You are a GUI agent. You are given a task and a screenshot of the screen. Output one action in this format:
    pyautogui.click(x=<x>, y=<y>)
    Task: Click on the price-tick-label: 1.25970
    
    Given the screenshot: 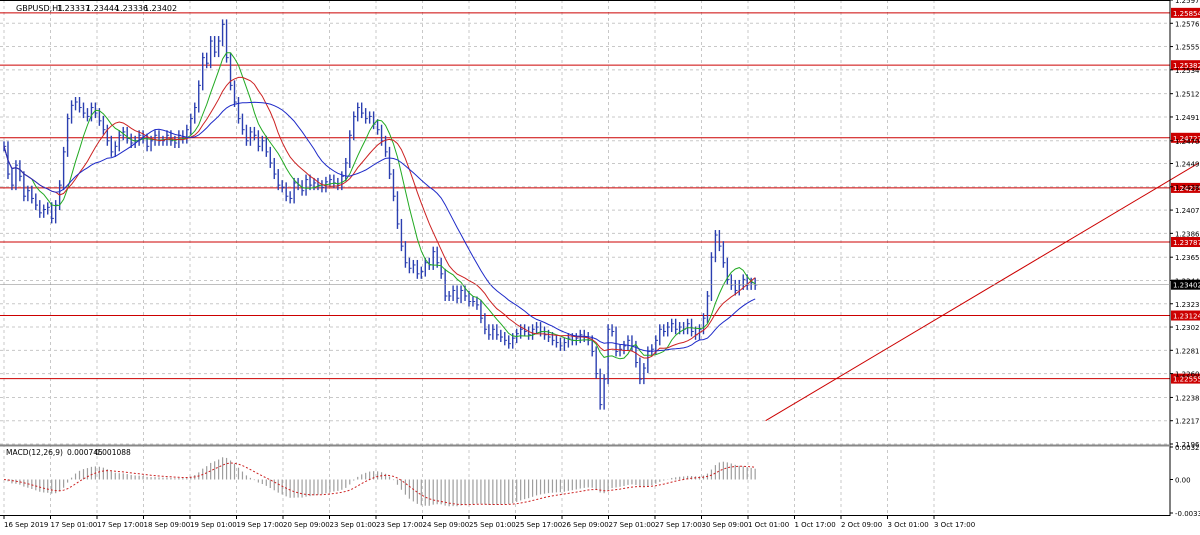 What is the action you would take?
    pyautogui.click(x=1187, y=2)
    